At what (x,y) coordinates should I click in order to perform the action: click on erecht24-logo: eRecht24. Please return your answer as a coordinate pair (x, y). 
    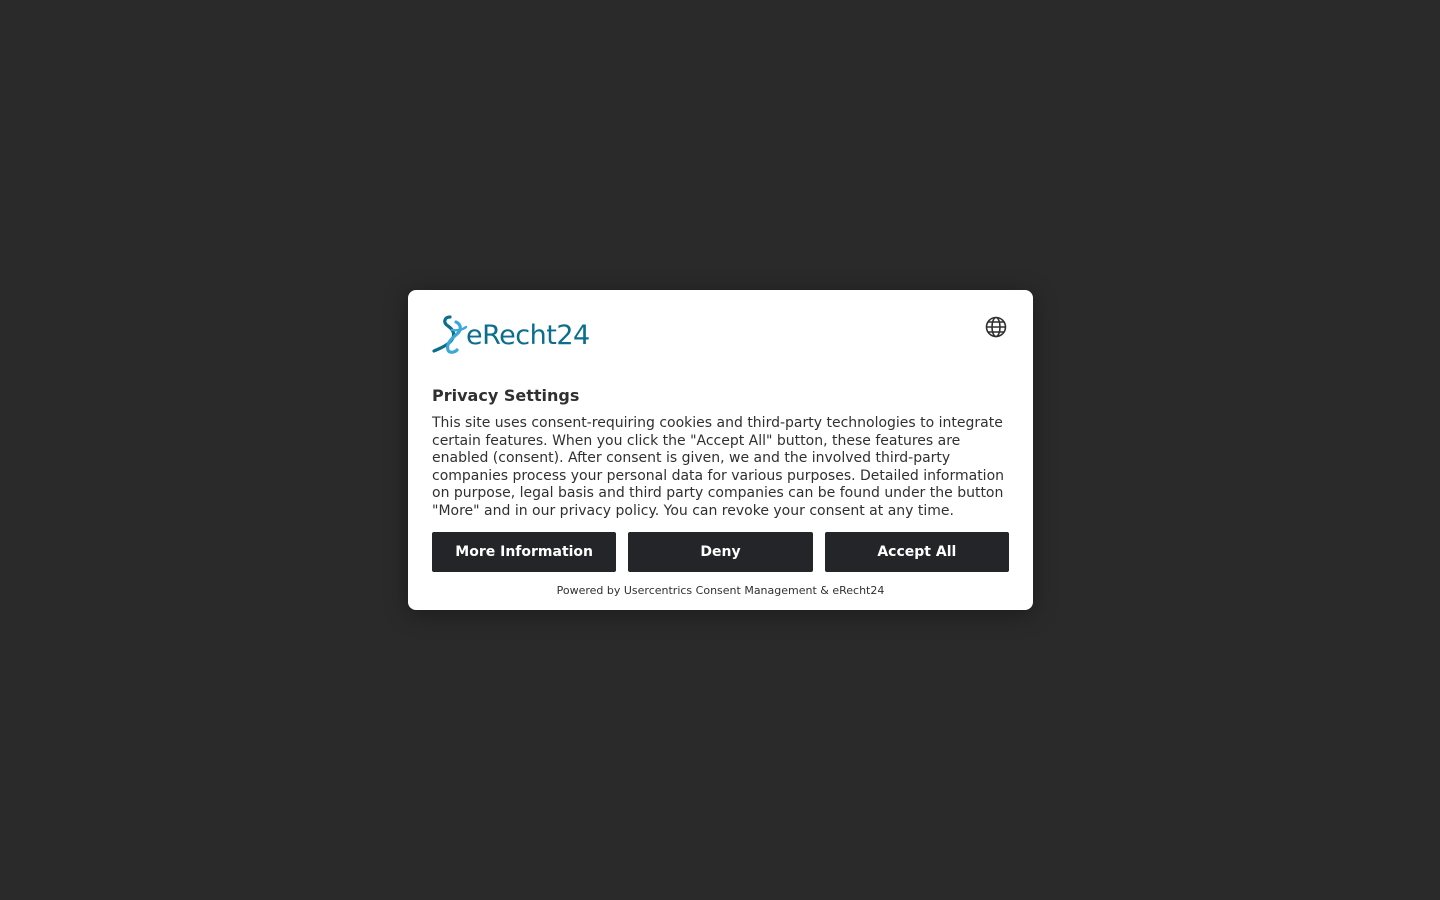
    Looking at the image, I should click on (511, 334).